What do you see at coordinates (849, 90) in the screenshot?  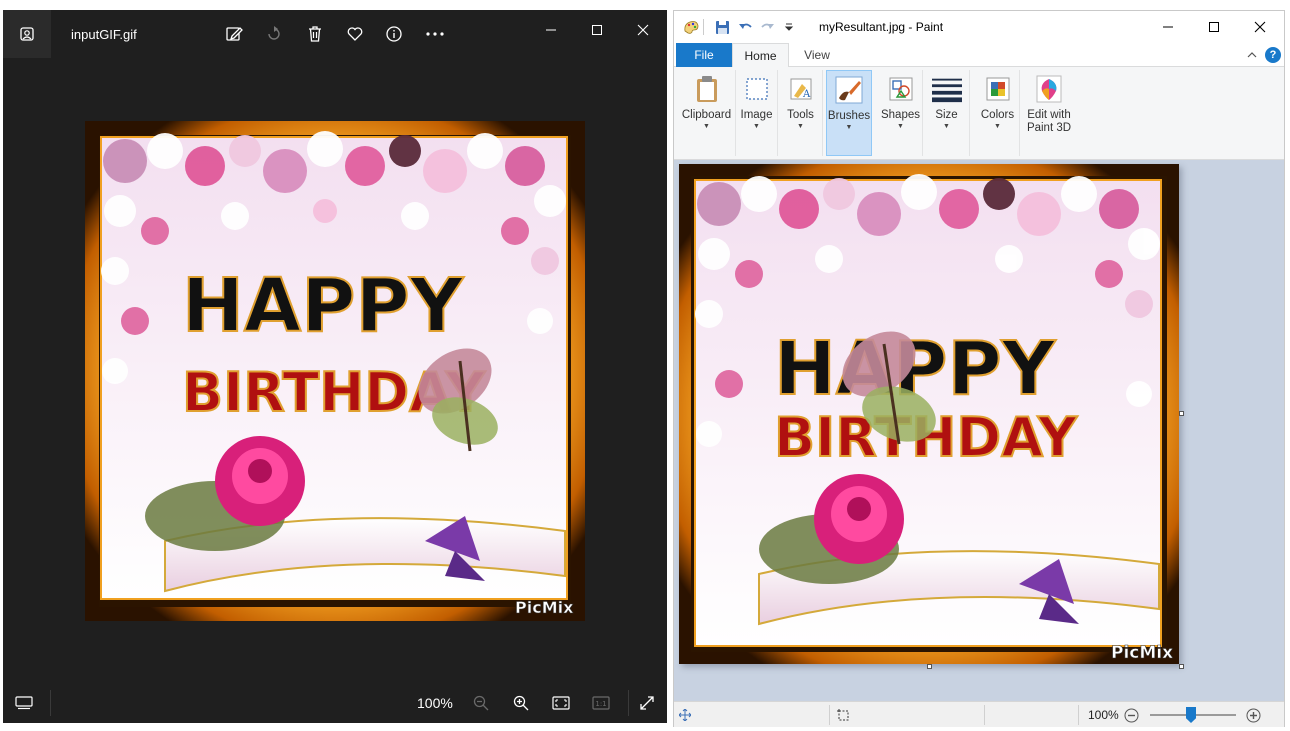 I see `brush-icon` at bounding box center [849, 90].